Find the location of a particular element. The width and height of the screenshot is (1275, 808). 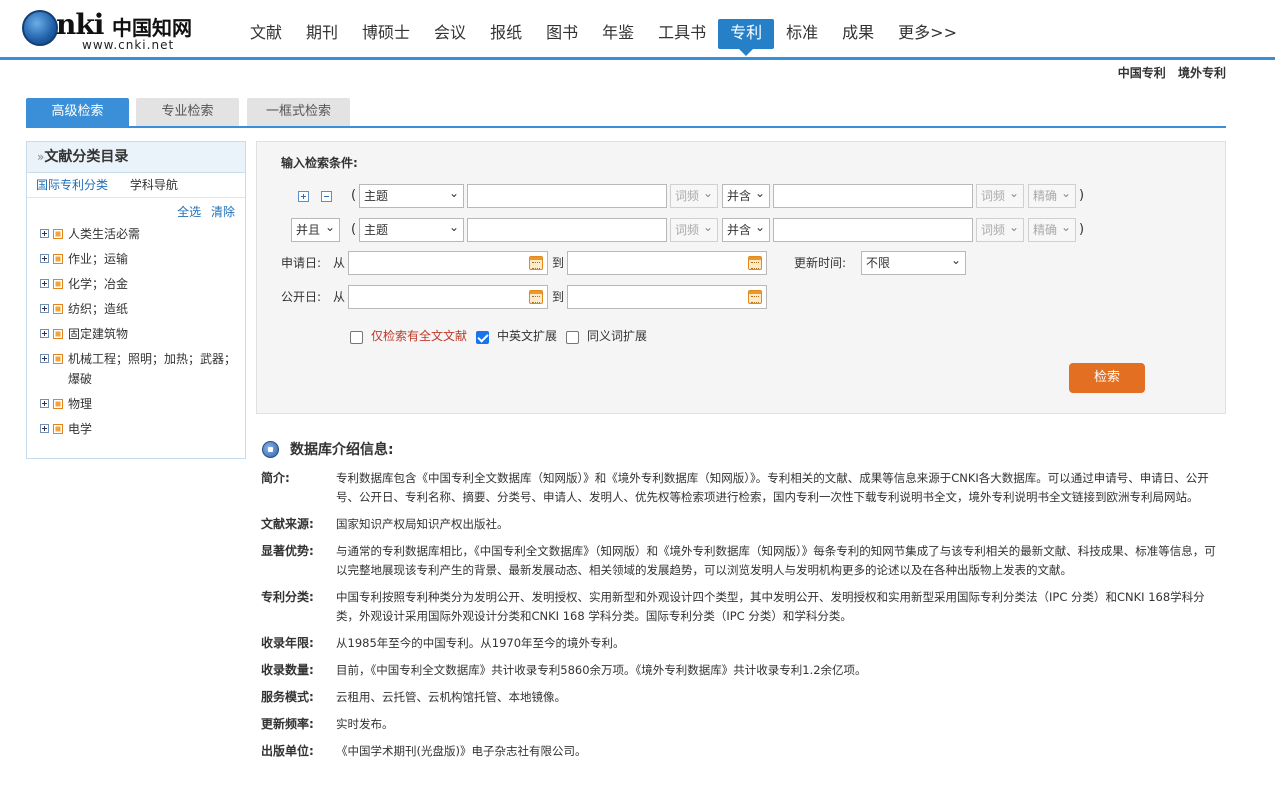

link-foreign-patent: 境外专利 is located at coordinates (1202, 73).